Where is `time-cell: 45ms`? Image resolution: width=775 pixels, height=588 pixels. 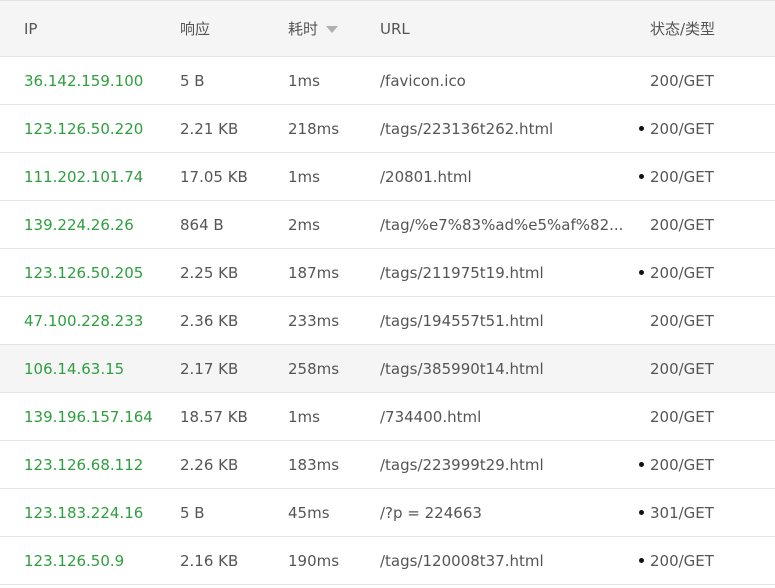
time-cell: 45ms is located at coordinates (309, 512).